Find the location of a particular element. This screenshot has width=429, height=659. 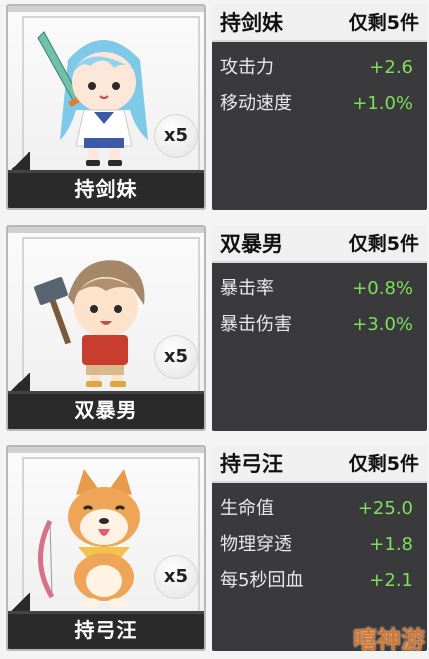

stat-value: +2.1 is located at coordinates (391, 580).